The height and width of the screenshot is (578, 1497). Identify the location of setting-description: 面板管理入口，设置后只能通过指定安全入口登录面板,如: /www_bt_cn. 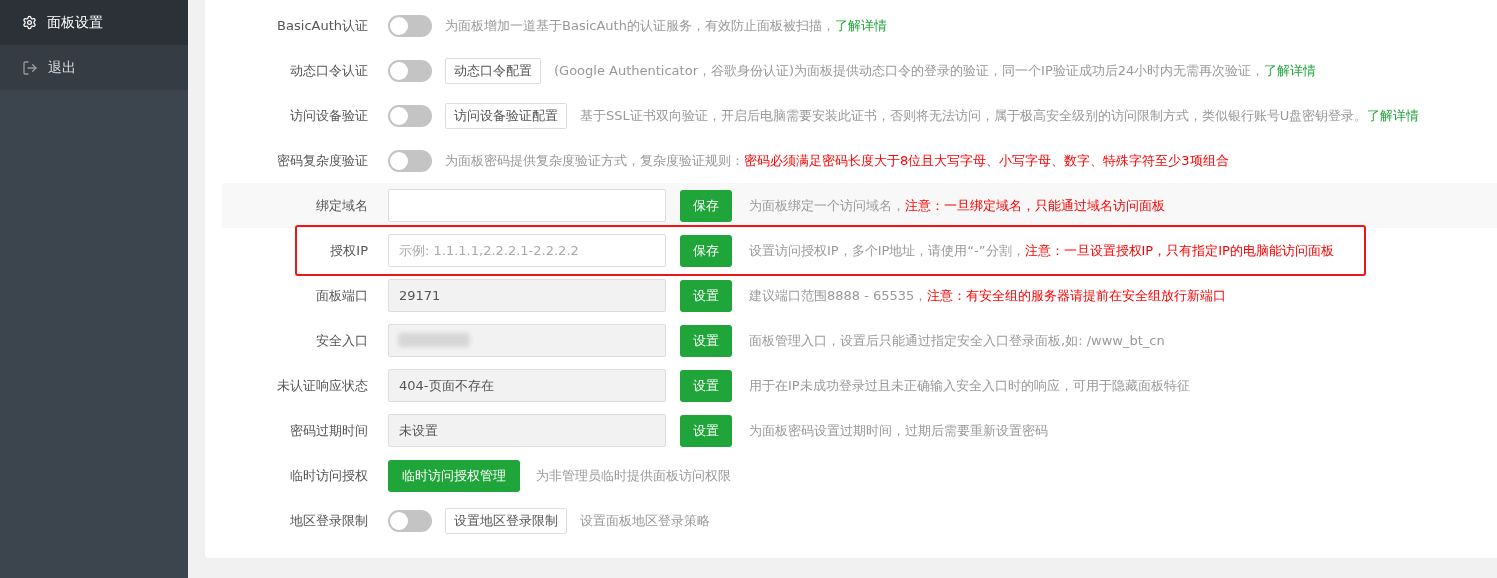
(957, 340).